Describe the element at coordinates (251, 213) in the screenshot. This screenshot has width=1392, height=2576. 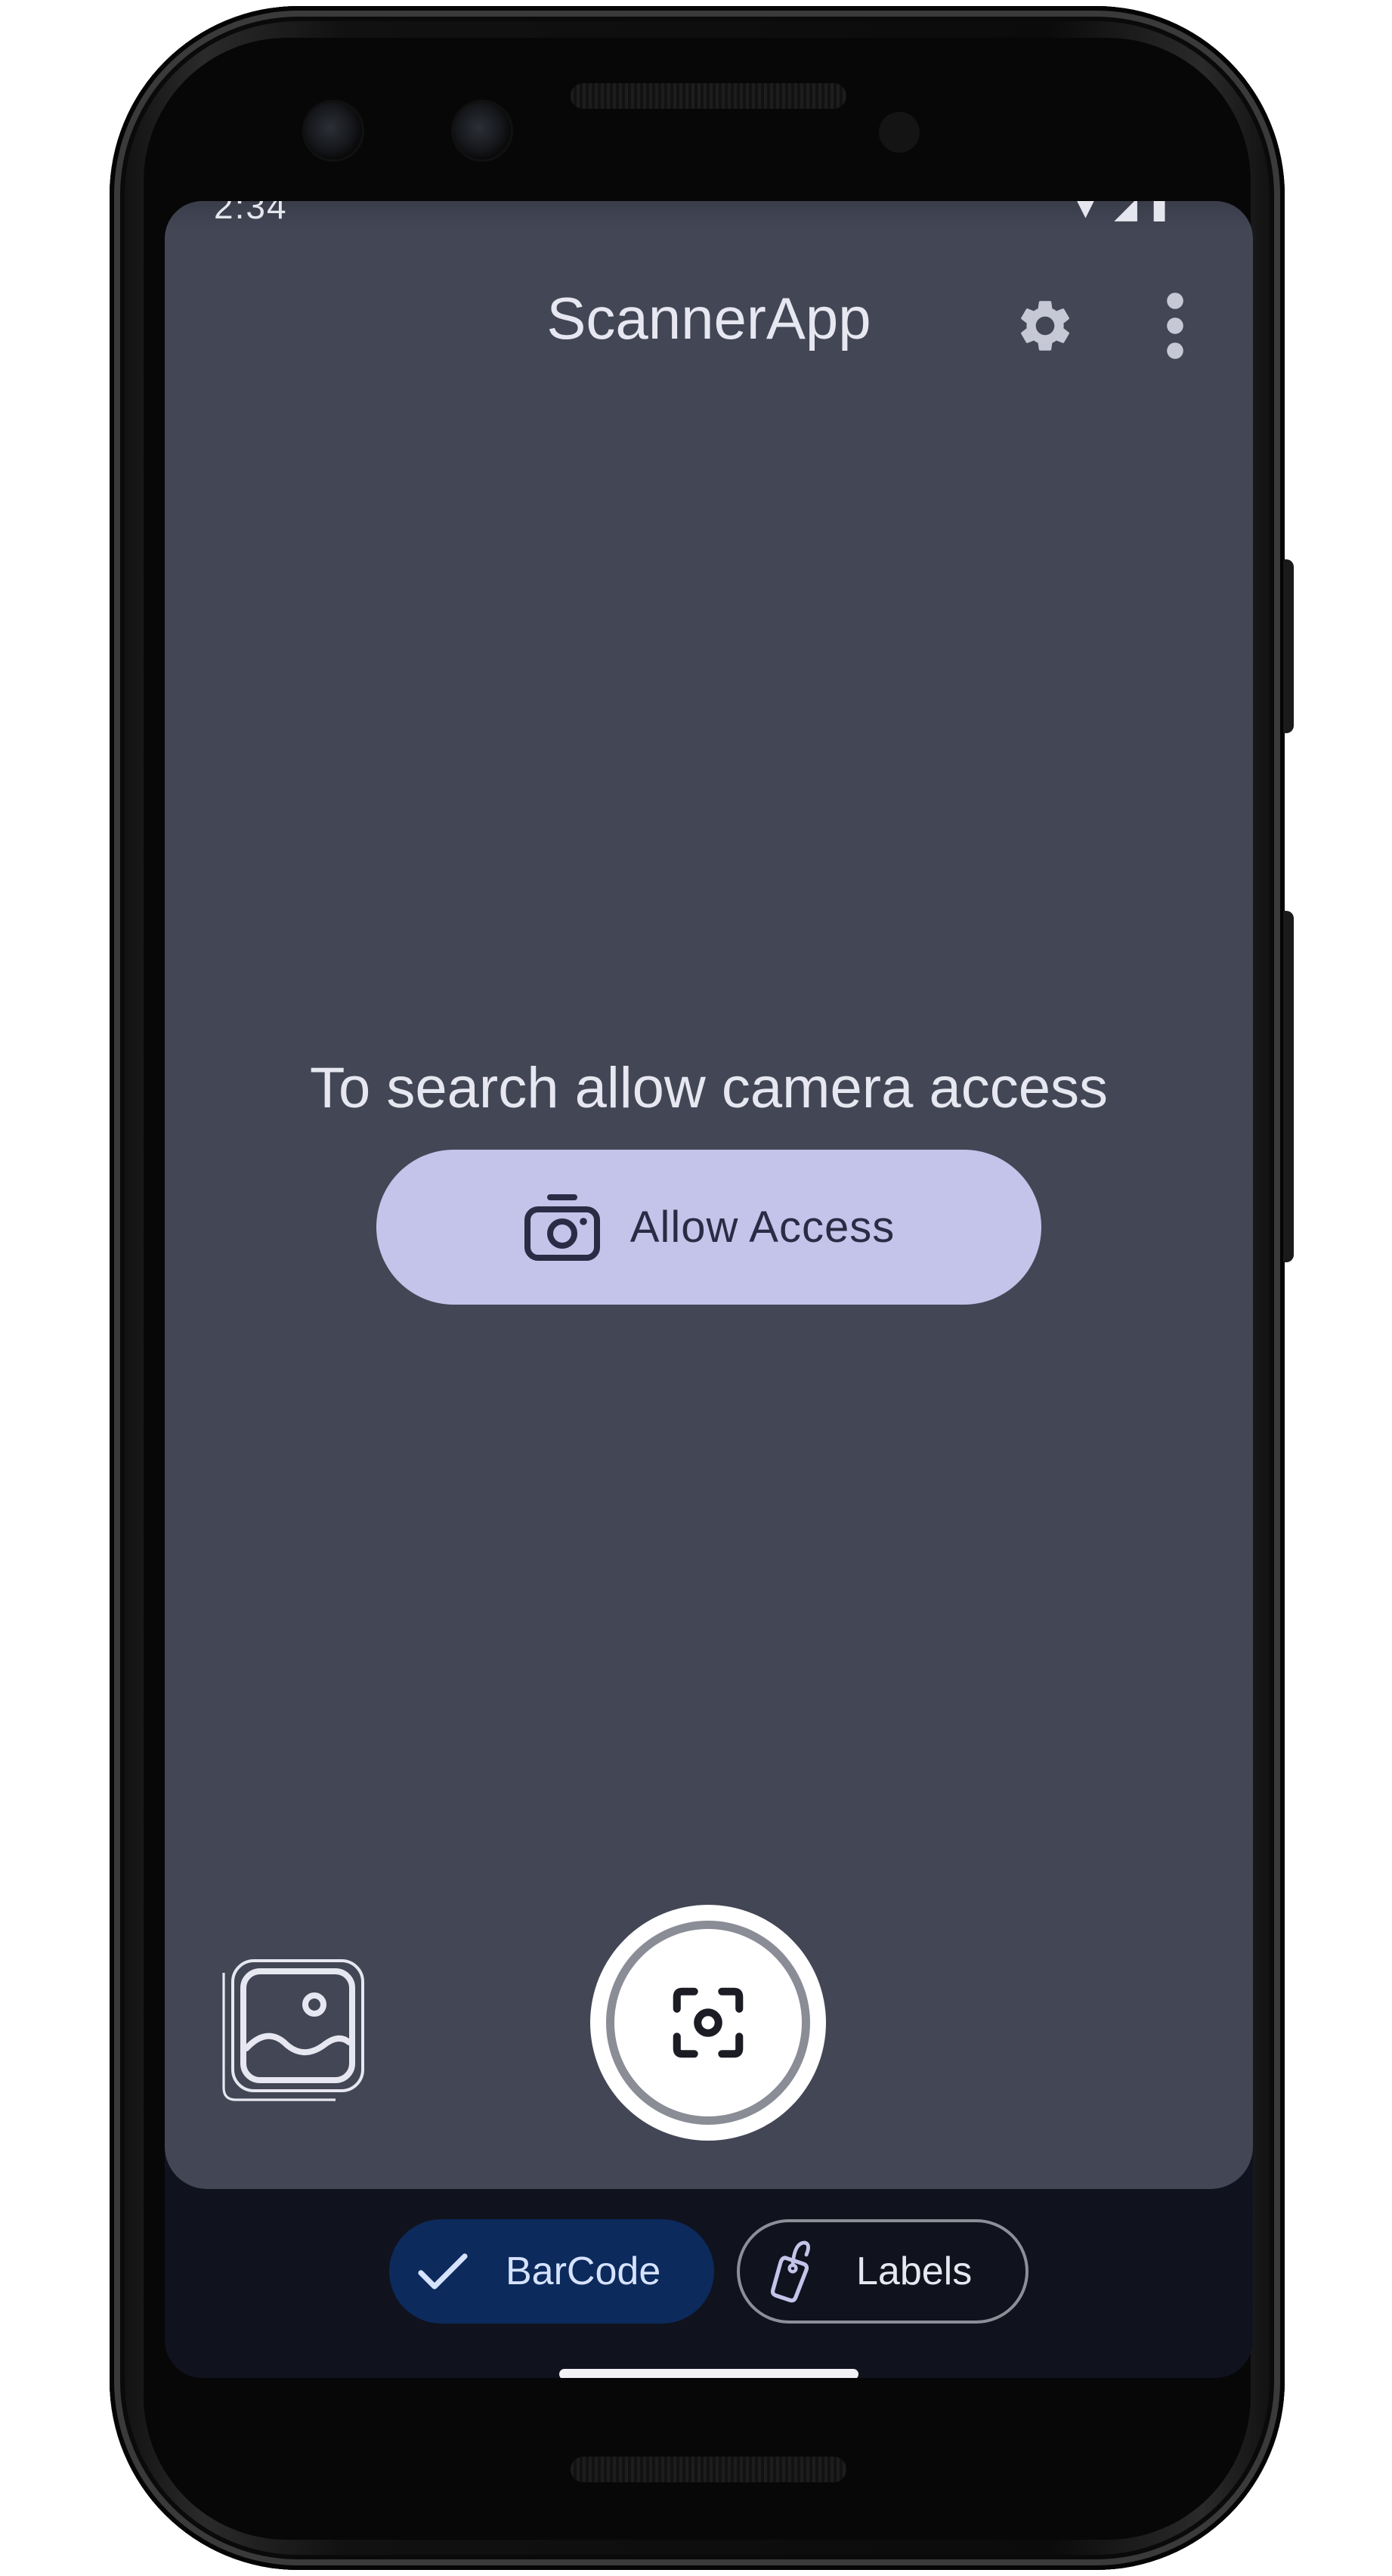
I see `status-time: 2:34` at that location.